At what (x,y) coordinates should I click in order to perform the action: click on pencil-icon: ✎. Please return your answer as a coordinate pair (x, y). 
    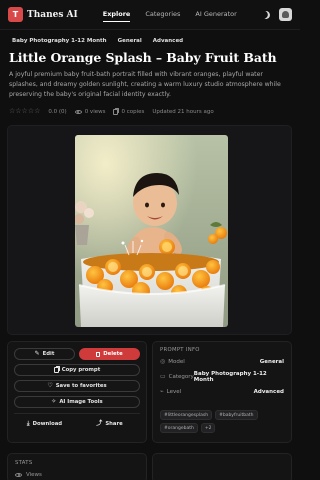
    Looking at the image, I should click on (37, 353).